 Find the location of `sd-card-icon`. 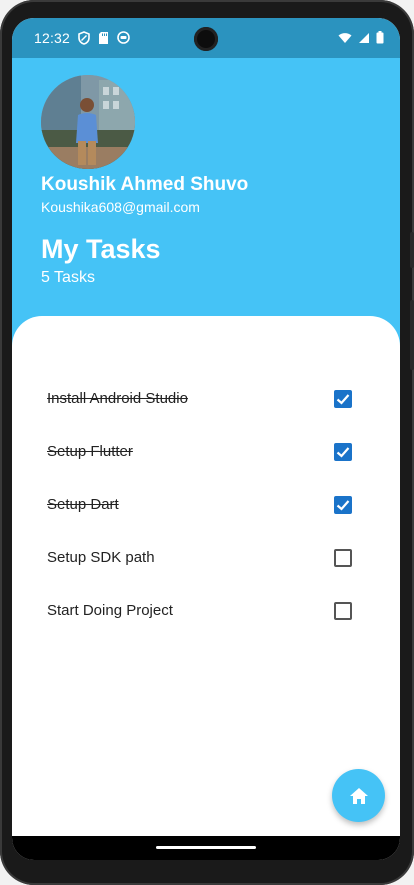

sd-card-icon is located at coordinates (103, 38).